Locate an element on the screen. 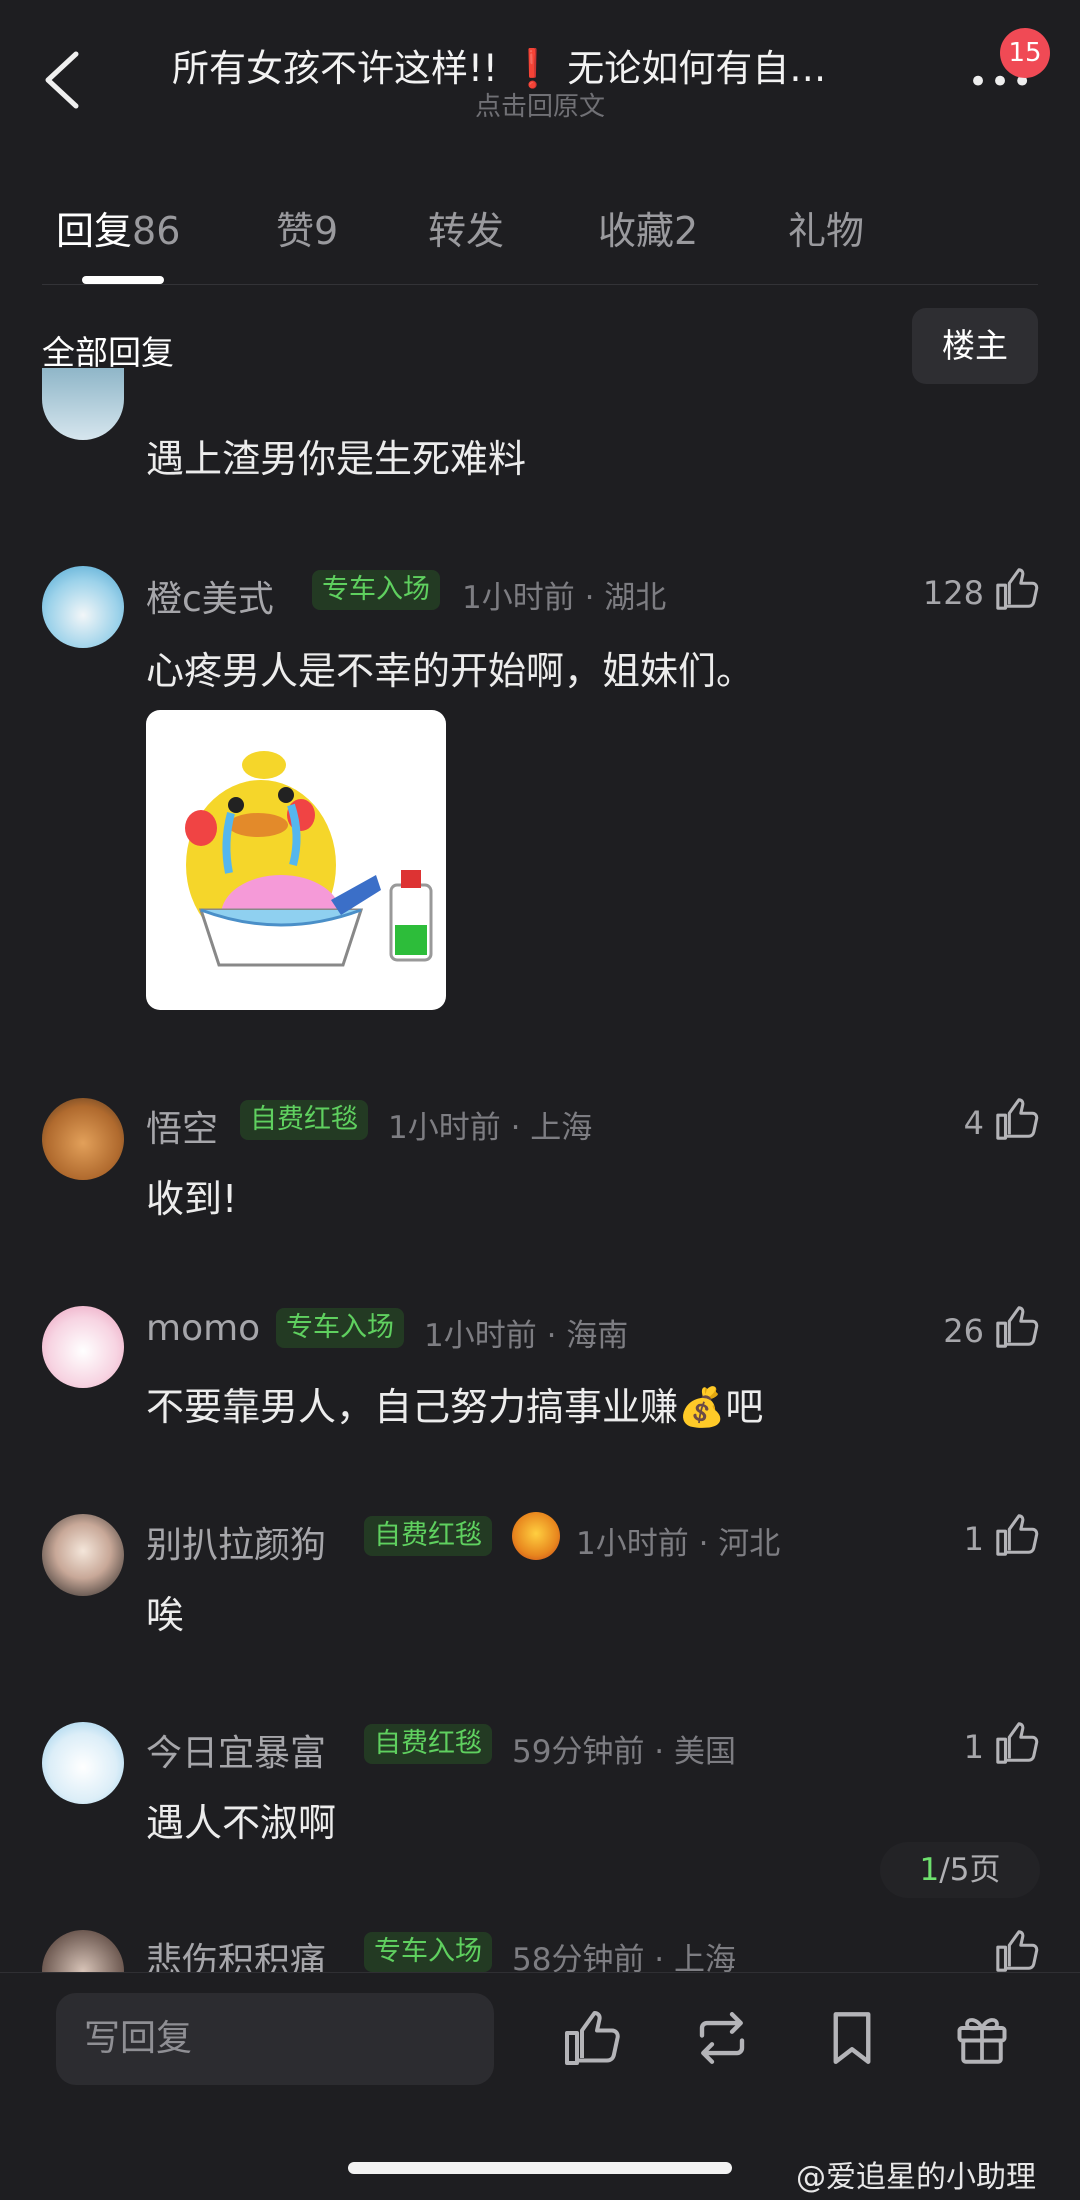  comment-text: 收到! is located at coordinates (192, 1199).